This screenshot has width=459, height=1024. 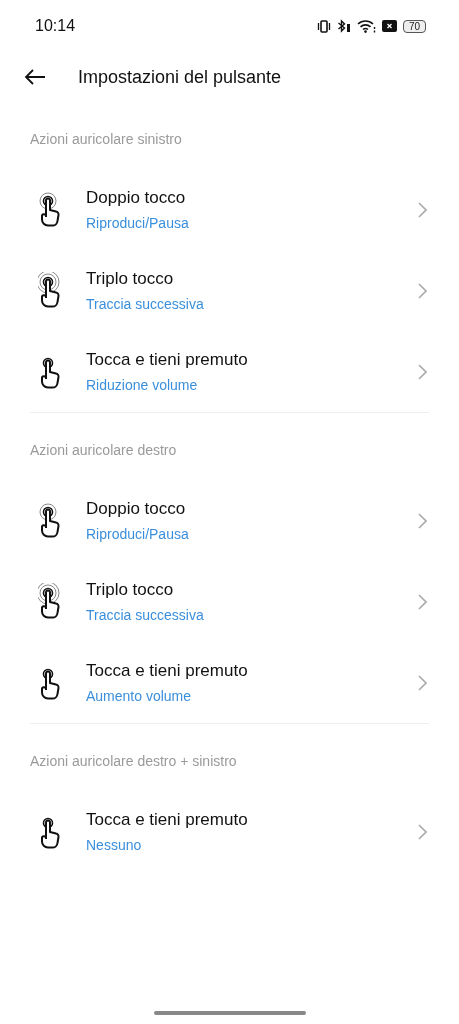 I want to click on back-button, so click(x=35, y=77).